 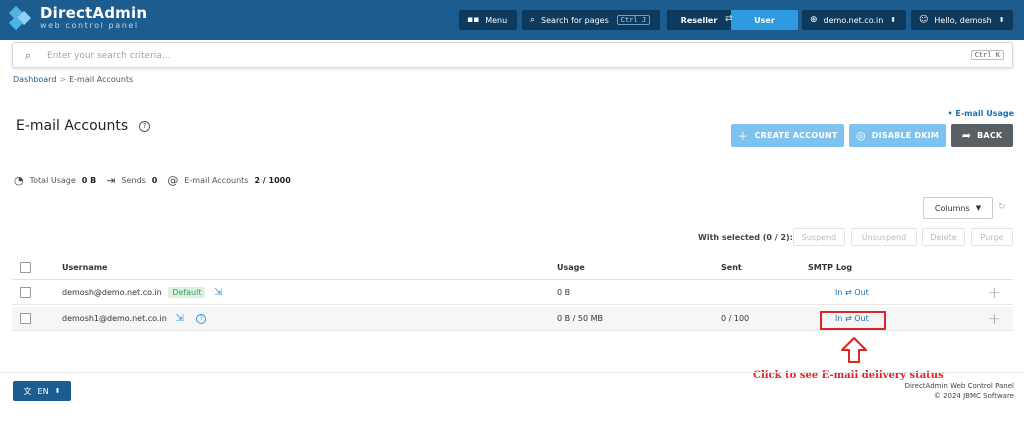 I want to click on share-arrow-icon: ➦, so click(x=966, y=135).